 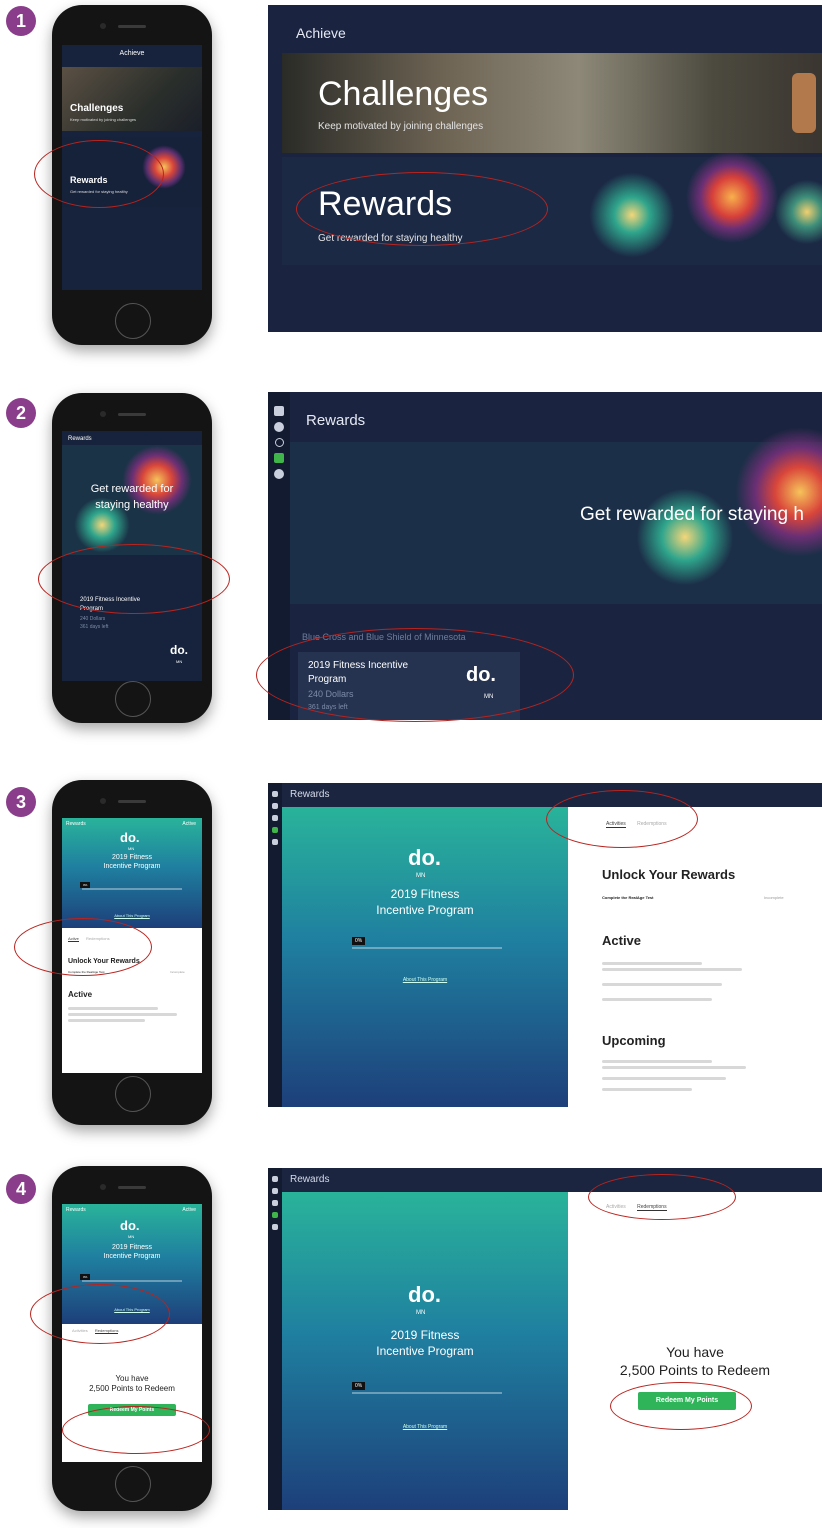 I want to click on panel-header: Achieve, so click(x=321, y=33).